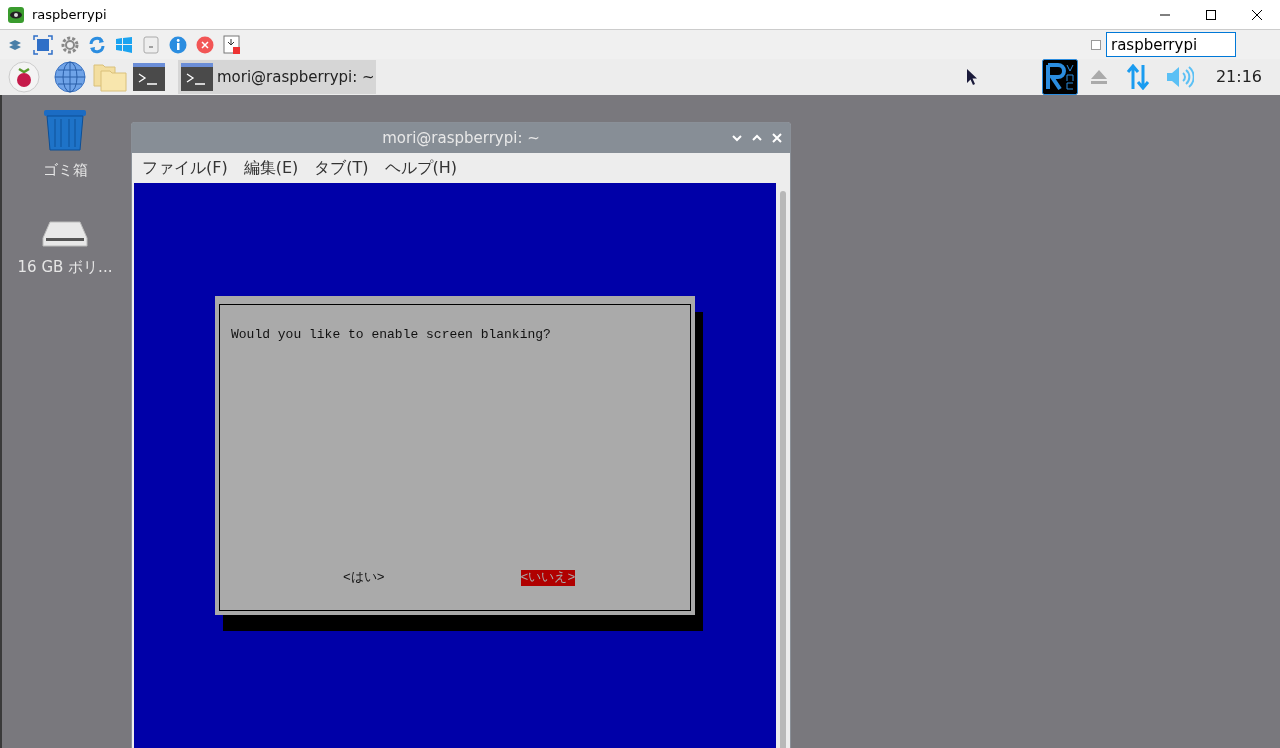 Image resolution: width=1280 pixels, height=748 pixels. Describe the element at coordinates (178, 44) in the screenshot. I see `info-icon` at that location.